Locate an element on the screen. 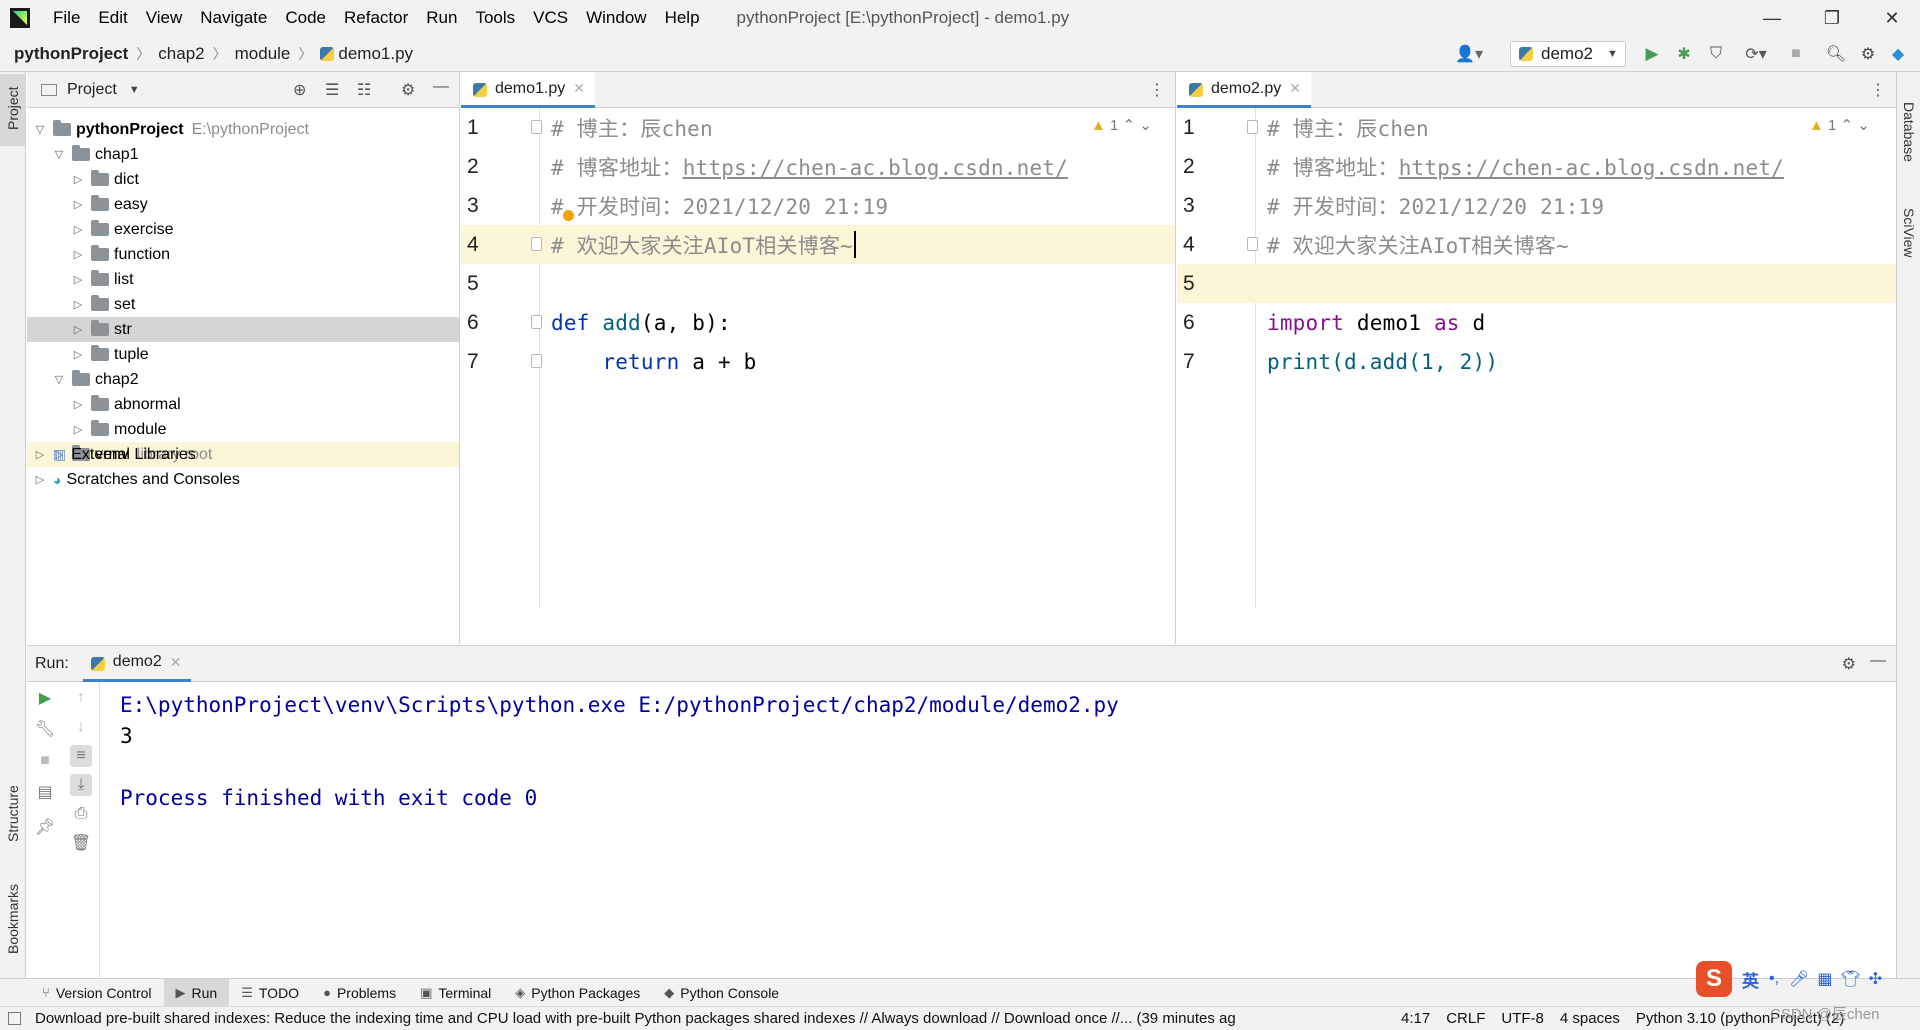  tool-tab-todo: ☰ TODO is located at coordinates (270, 993).